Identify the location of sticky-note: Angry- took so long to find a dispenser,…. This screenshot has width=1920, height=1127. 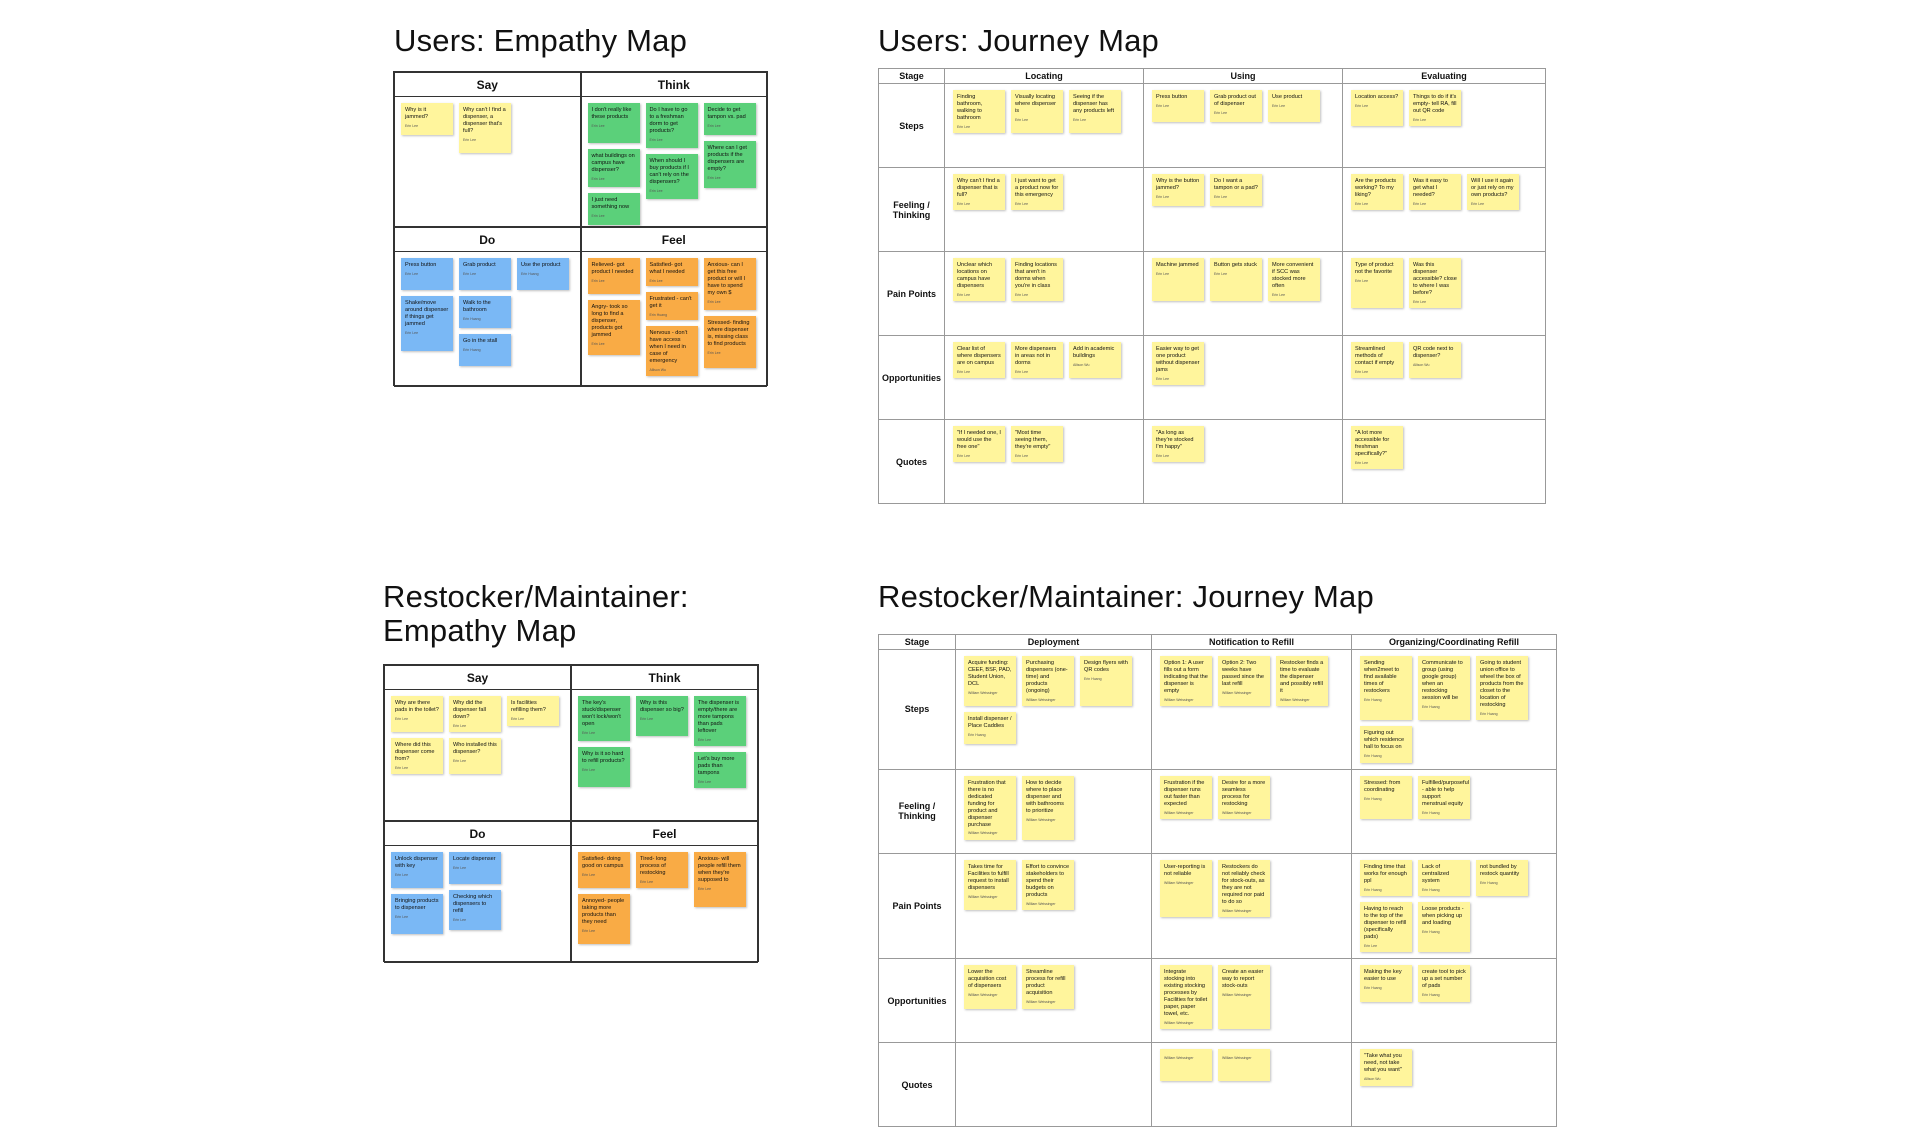
(613, 327).